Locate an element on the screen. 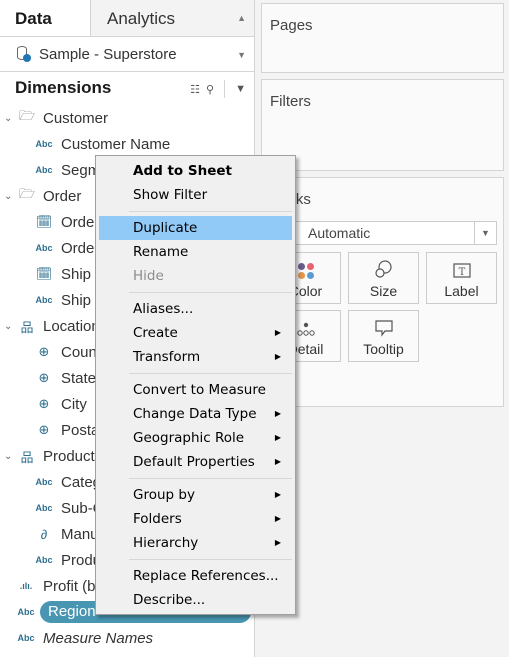  list-view-icon: ☷ is located at coordinates (195, 89).